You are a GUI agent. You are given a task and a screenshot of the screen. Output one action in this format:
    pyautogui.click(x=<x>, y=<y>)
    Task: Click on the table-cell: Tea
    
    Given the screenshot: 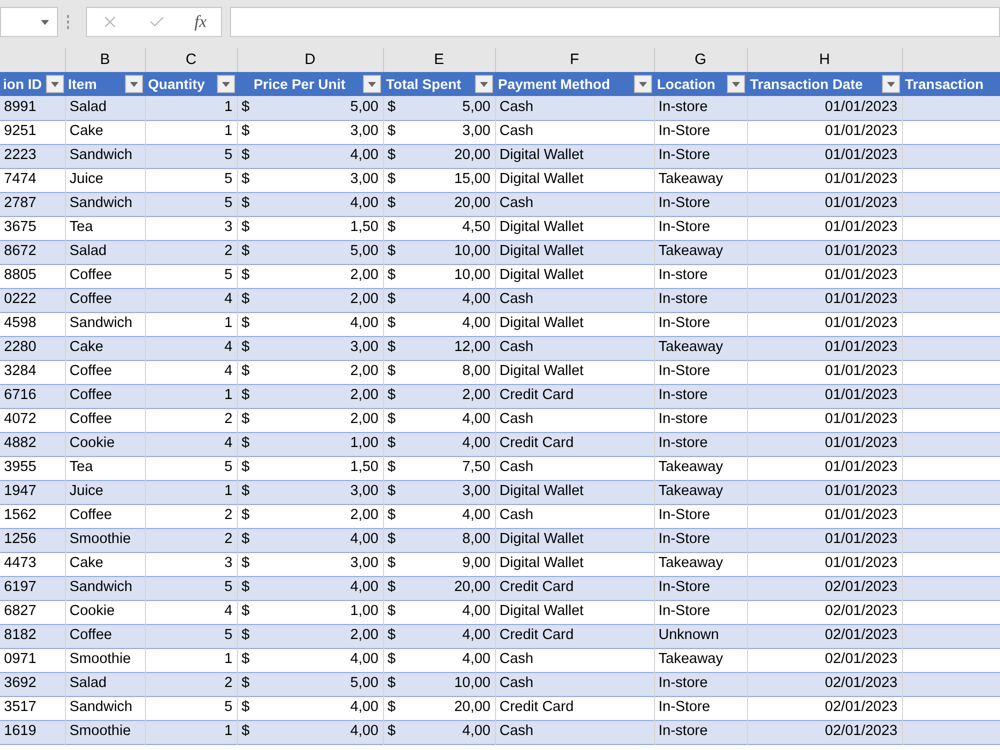 What is the action you would take?
    pyautogui.click(x=81, y=227)
    